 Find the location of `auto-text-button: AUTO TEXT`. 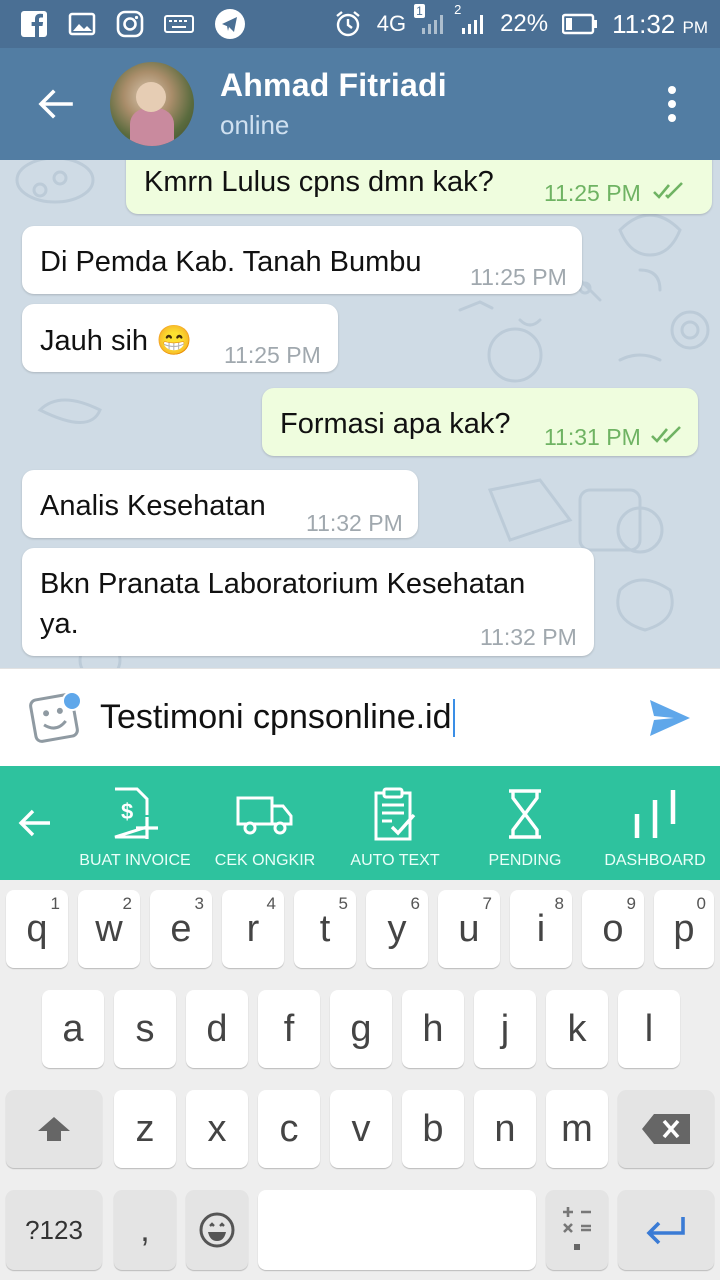

auto-text-button: AUTO TEXT is located at coordinates (395, 823).